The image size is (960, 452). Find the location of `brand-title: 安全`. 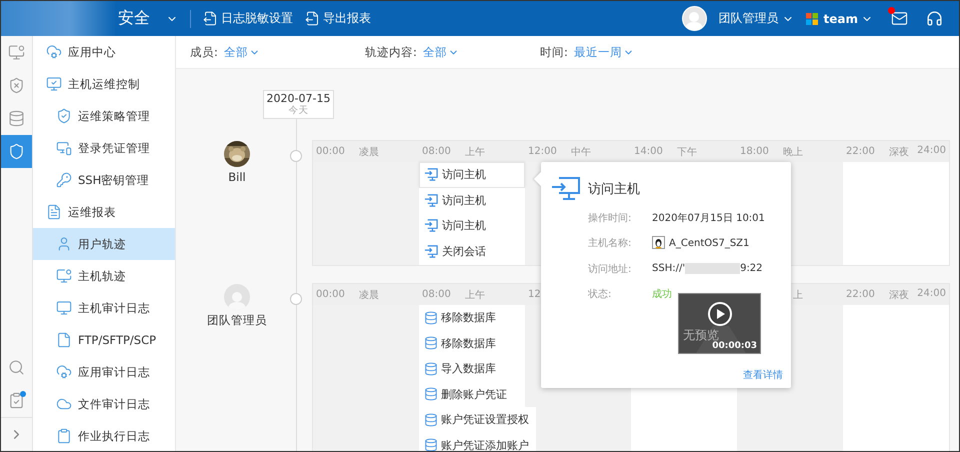

brand-title: 安全 is located at coordinates (134, 18).